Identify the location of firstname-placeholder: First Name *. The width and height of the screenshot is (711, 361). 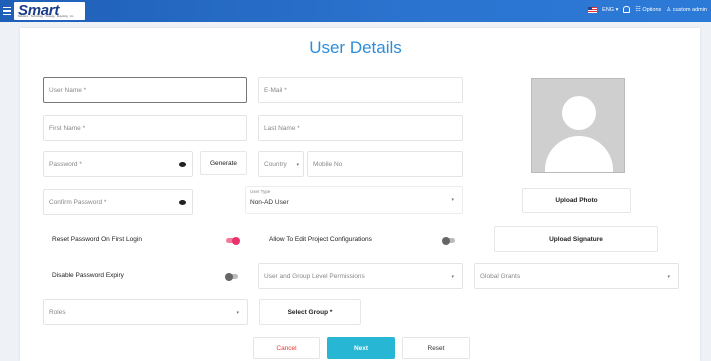
(67, 128).